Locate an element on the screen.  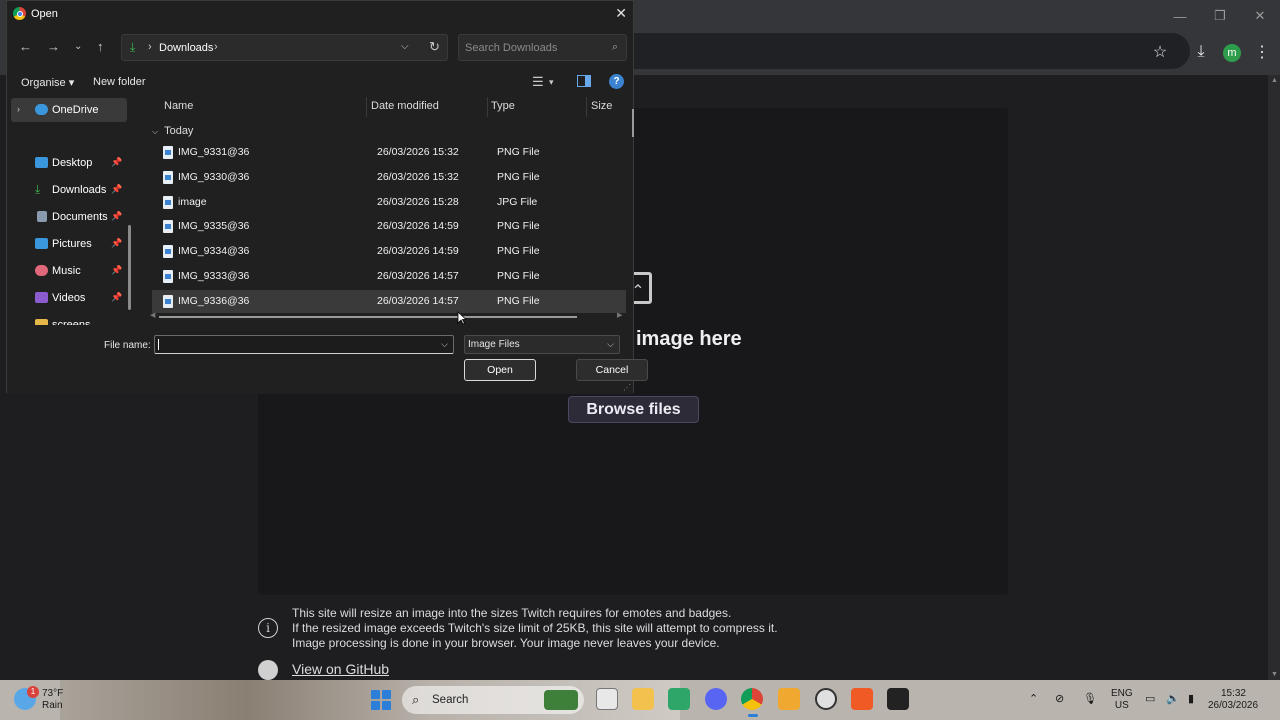
nav-item-onedrive: › OneDrive is located at coordinates (69, 110).